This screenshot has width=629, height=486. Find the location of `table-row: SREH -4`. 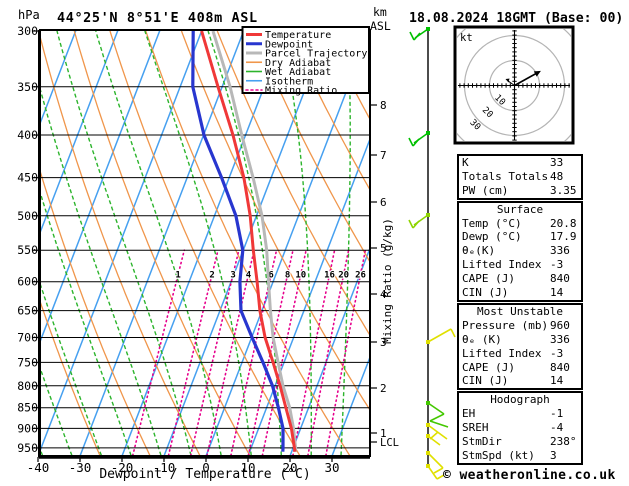

table-row: SREH -4 is located at coordinates (520, 428).